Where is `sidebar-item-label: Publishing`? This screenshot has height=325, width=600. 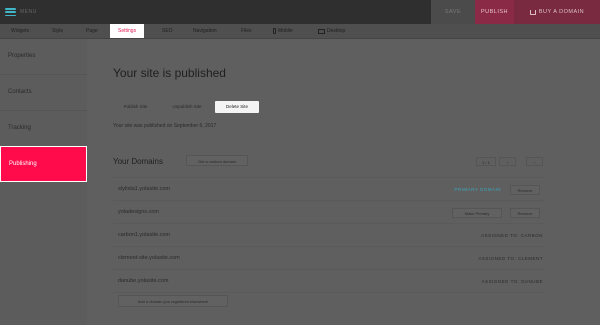
sidebar-item-label: Publishing is located at coordinates (23, 164).